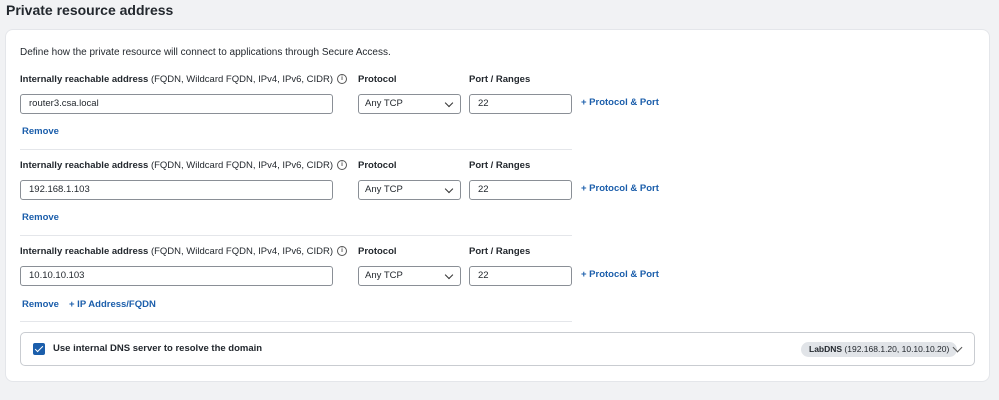 The height and width of the screenshot is (400, 999). What do you see at coordinates (176, 104) in the screenshot?
I see `address-input: router3.csa.local` at bounding box center [176, 104].